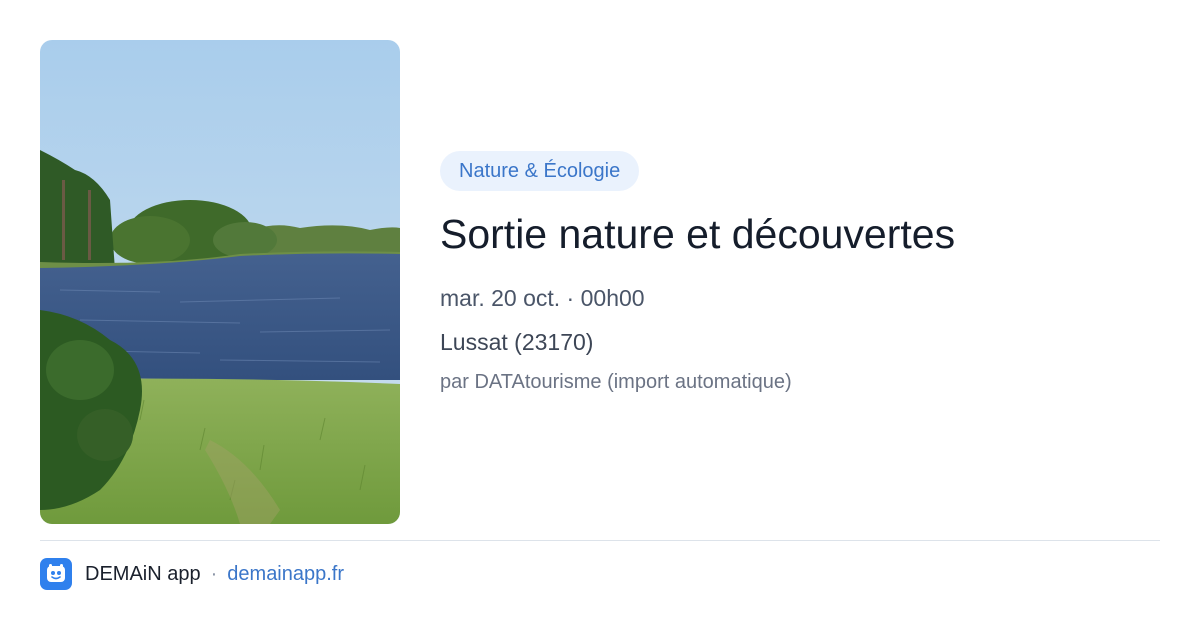 This screenshot has width=1200, height=630. What do you see at coordinates (600, 540) in the screenshot?
I see `footer-divider` at bounding box center [600, 540].